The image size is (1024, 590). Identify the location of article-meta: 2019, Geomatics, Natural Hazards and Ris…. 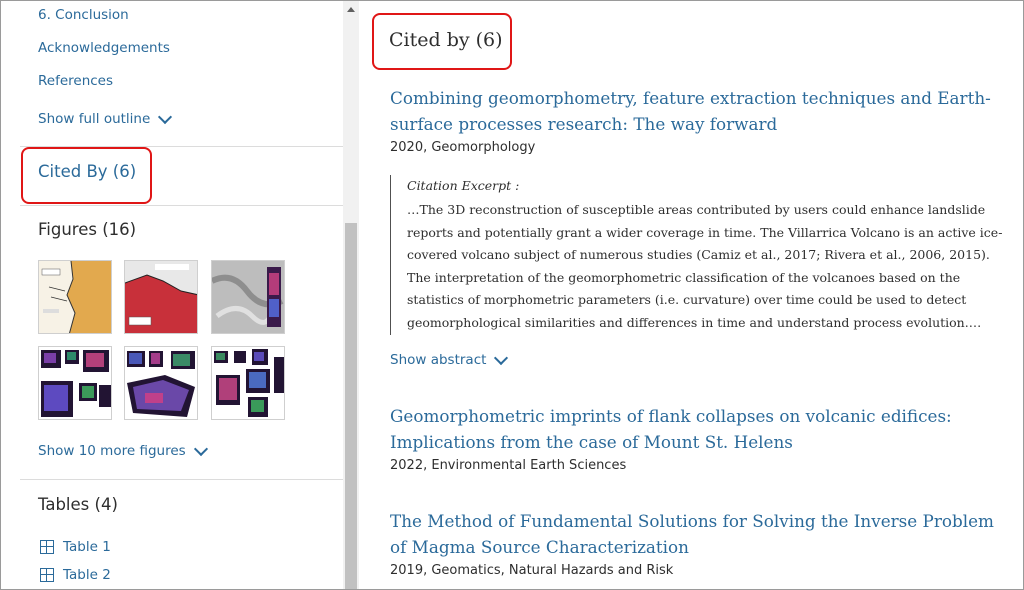
(532, 570).